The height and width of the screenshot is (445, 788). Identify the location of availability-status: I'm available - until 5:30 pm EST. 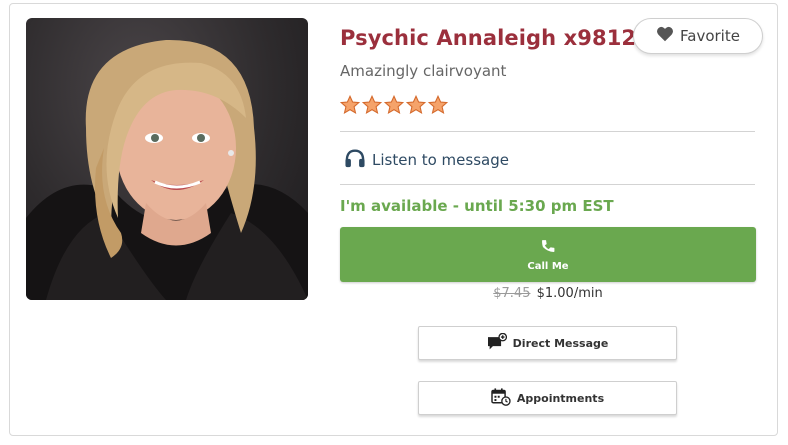
(477, 206).